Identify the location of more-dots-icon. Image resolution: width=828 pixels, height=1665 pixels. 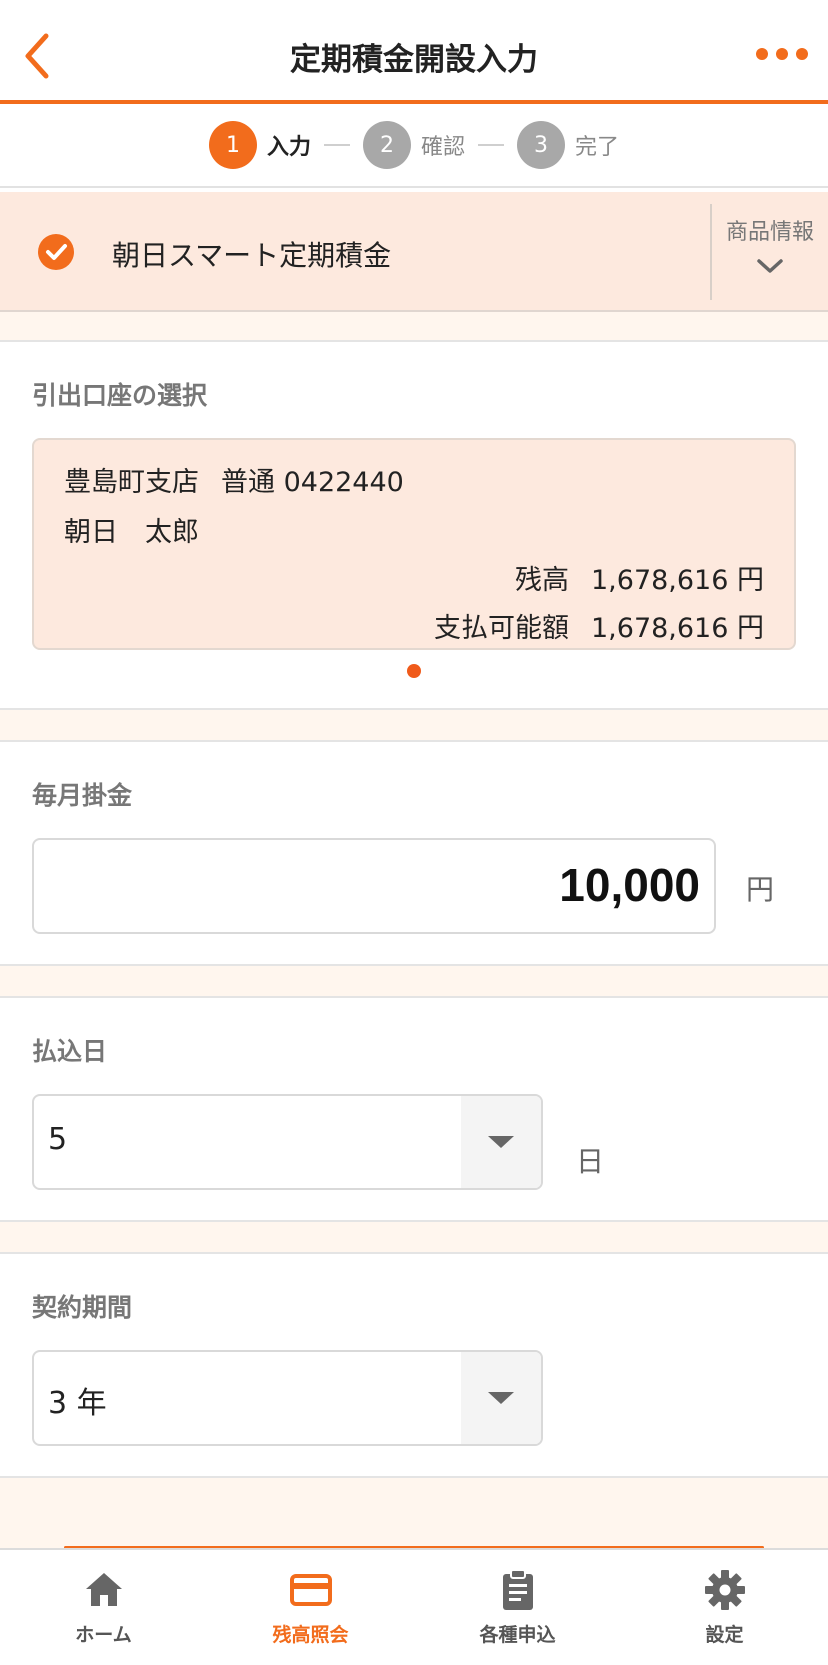
(762, 54).